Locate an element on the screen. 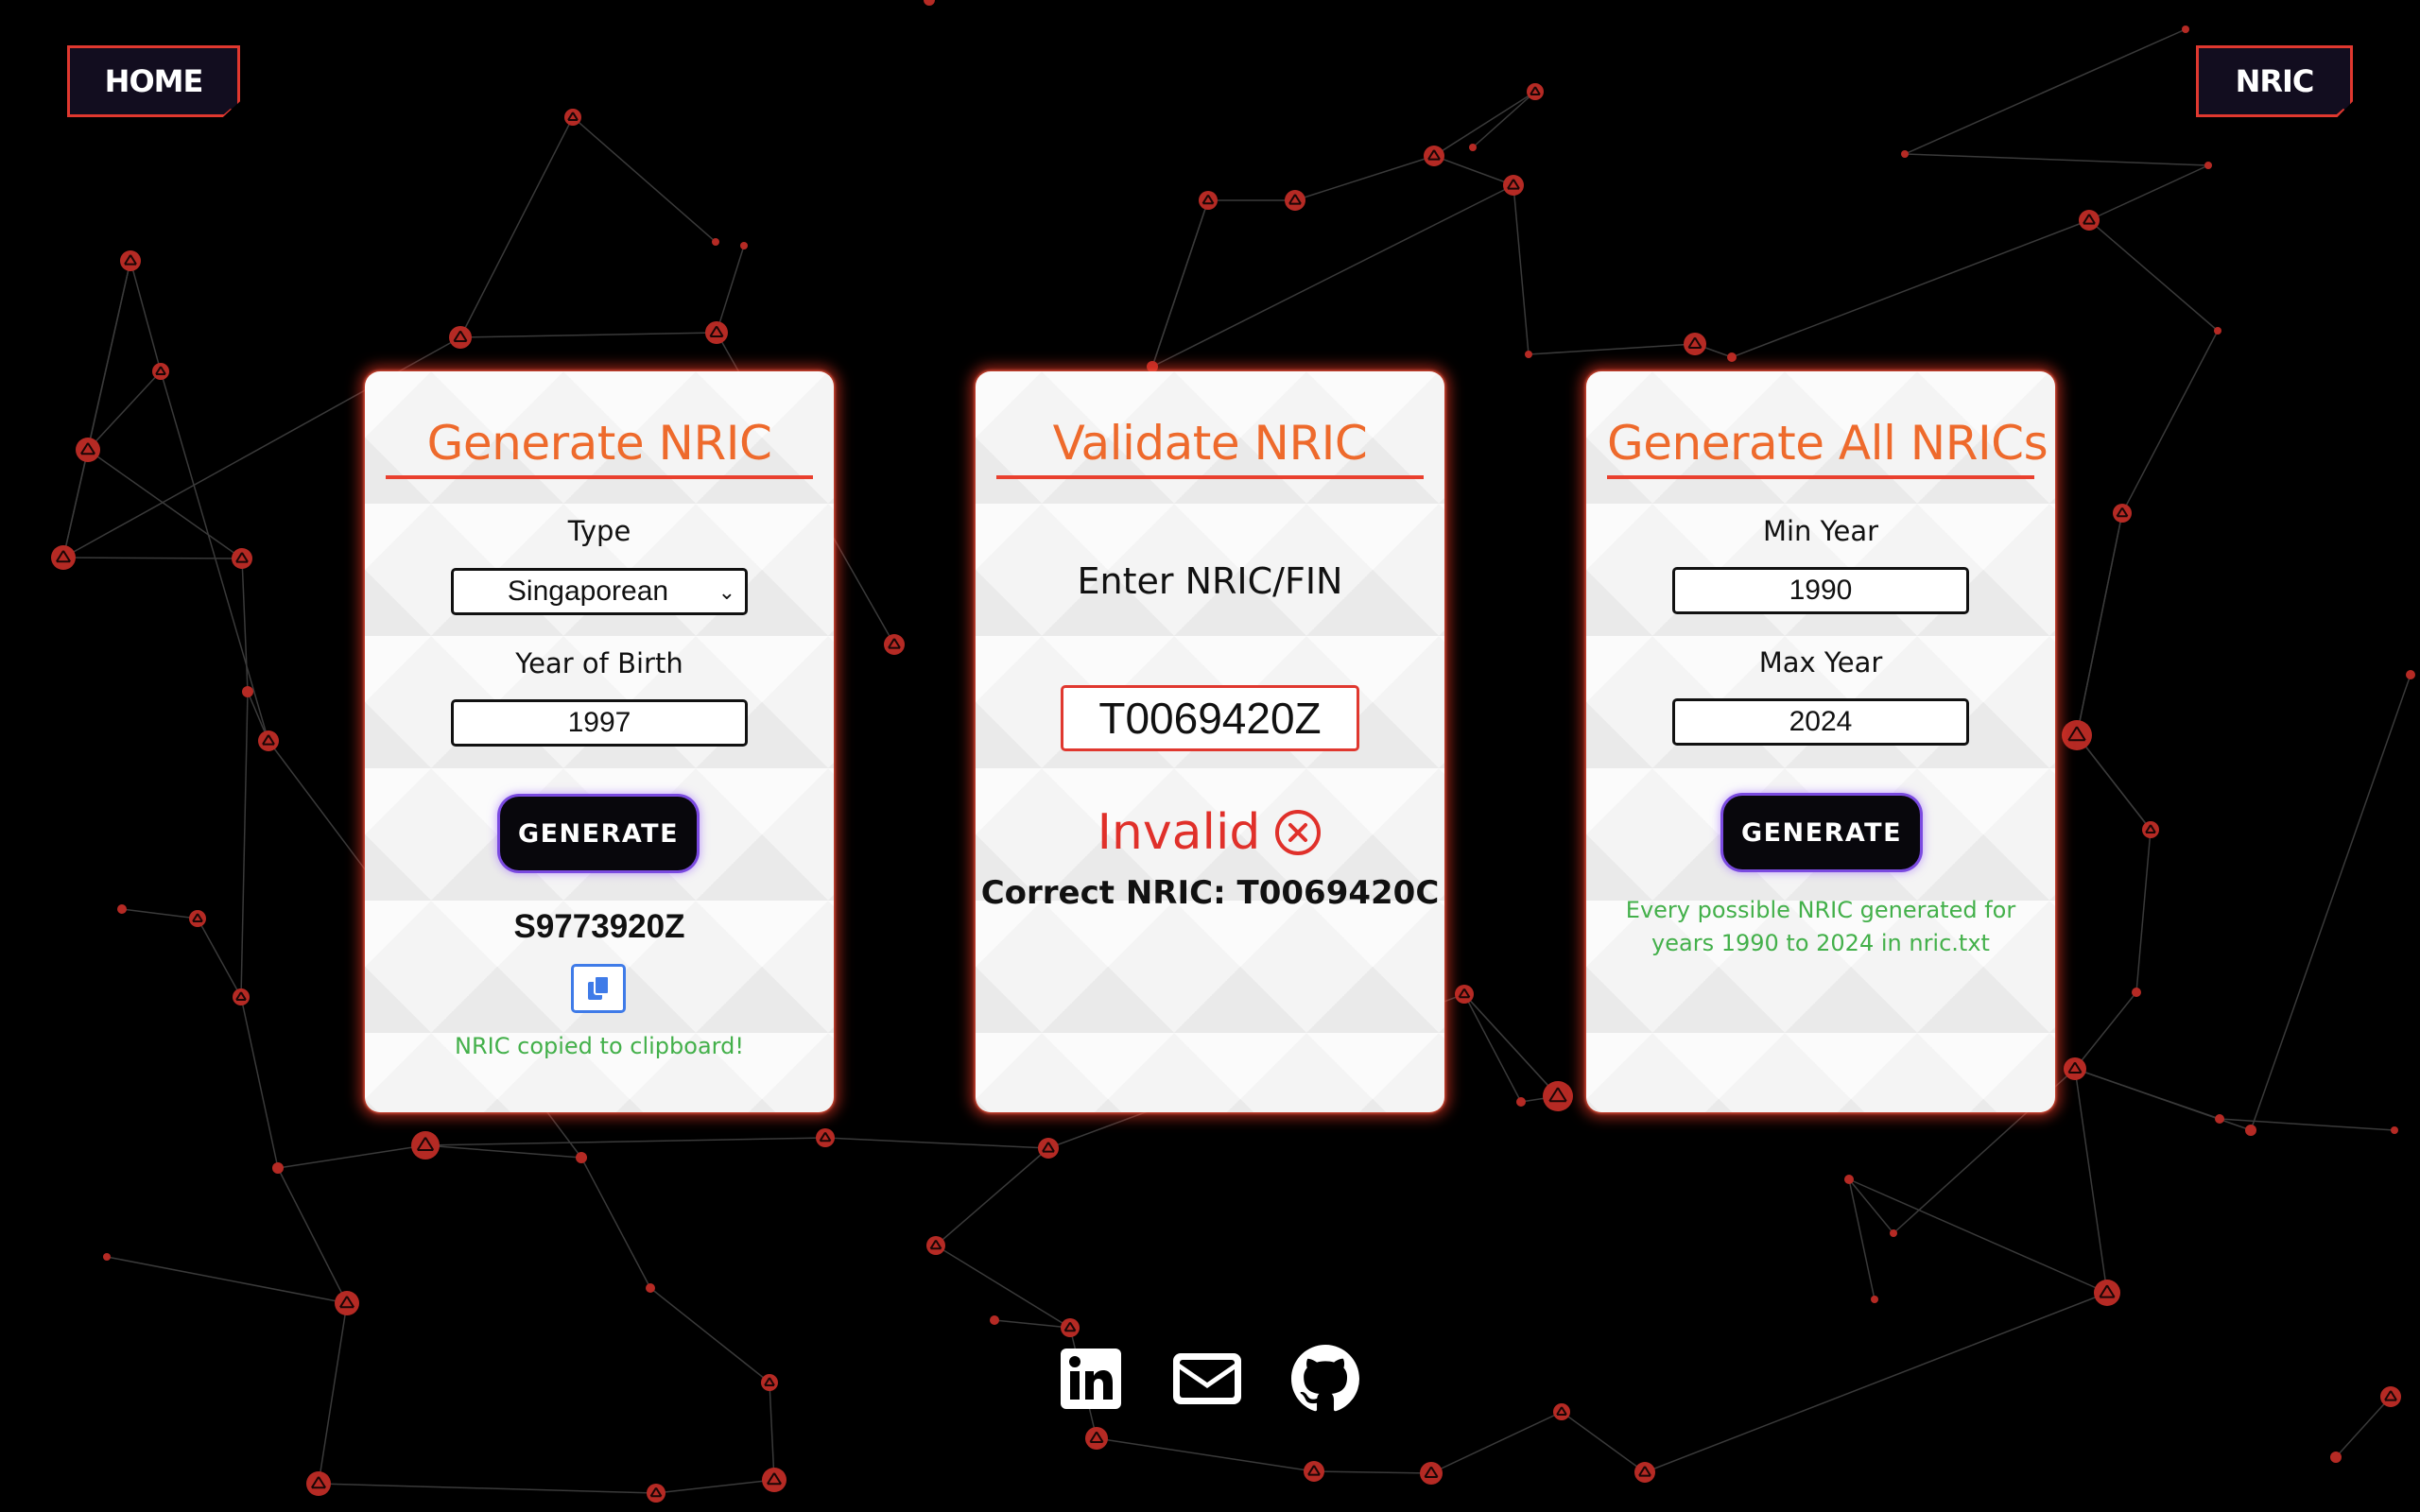 Image resolution: width=2420 pixels, height=1512 pixels. home-button: HOME is located at coordinates (153, 81).